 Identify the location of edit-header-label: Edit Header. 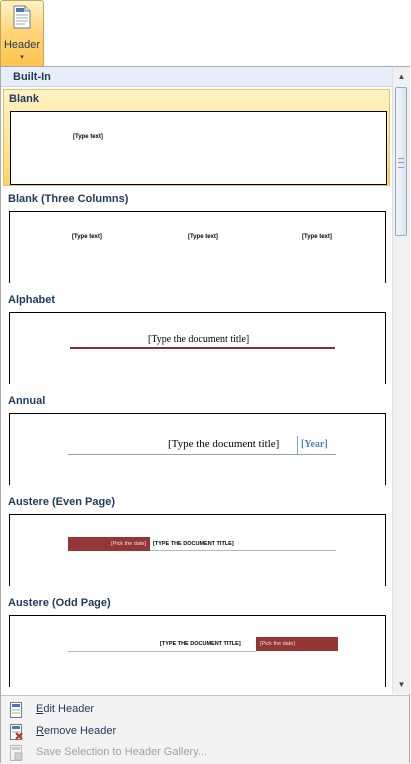
(65, 709).